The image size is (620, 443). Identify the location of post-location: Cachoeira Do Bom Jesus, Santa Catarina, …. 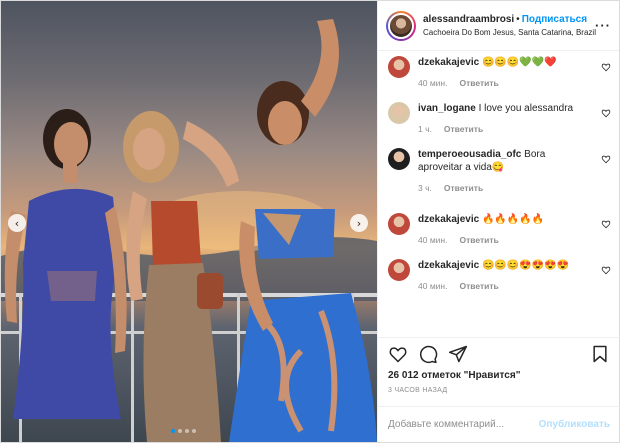
(509, 32).